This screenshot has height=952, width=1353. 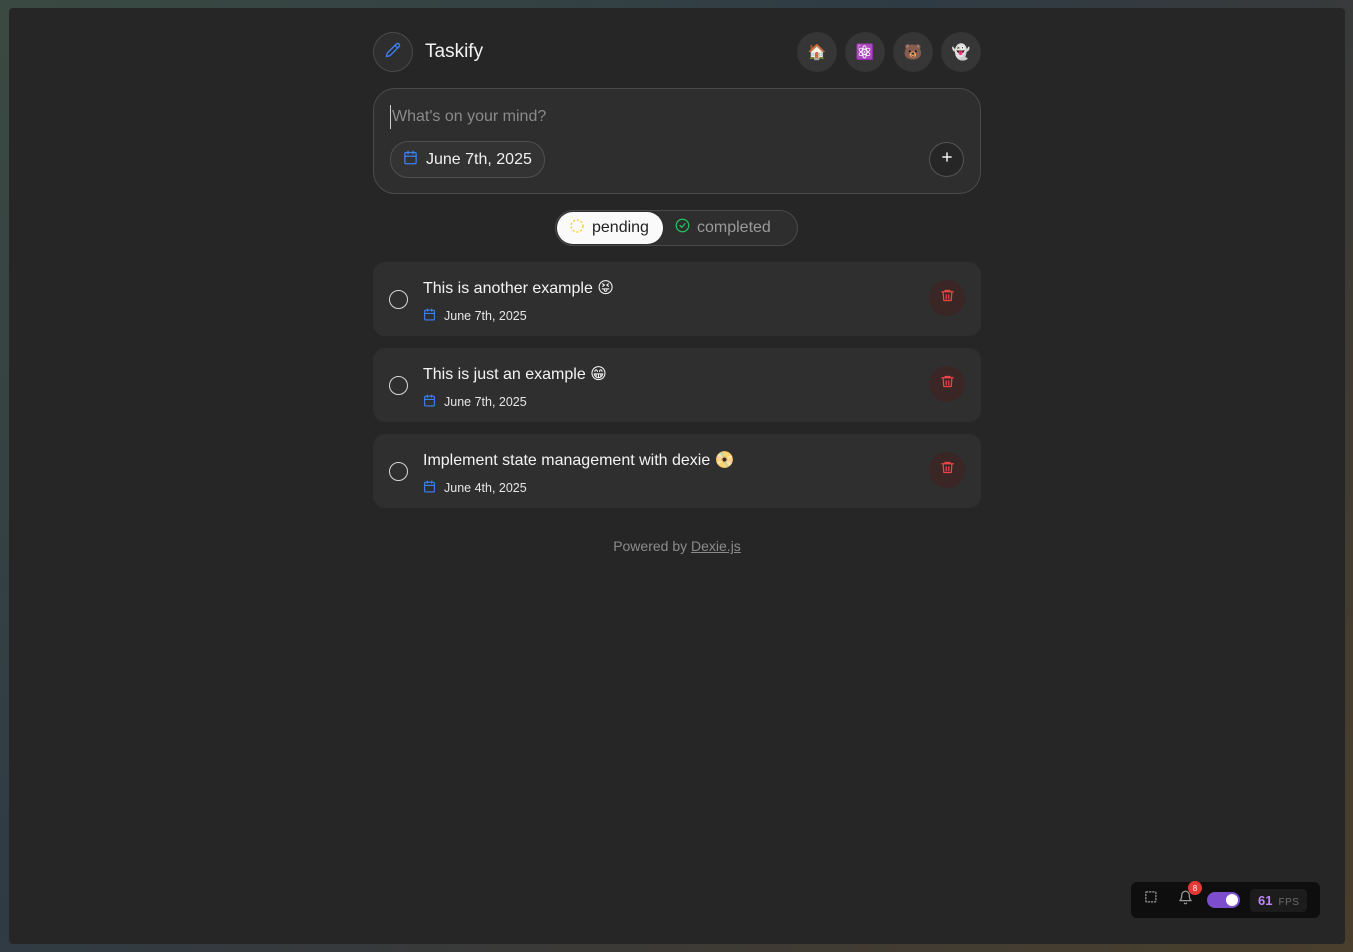 I want to click on fps-label: FPS, so click(x=1289, y=902).